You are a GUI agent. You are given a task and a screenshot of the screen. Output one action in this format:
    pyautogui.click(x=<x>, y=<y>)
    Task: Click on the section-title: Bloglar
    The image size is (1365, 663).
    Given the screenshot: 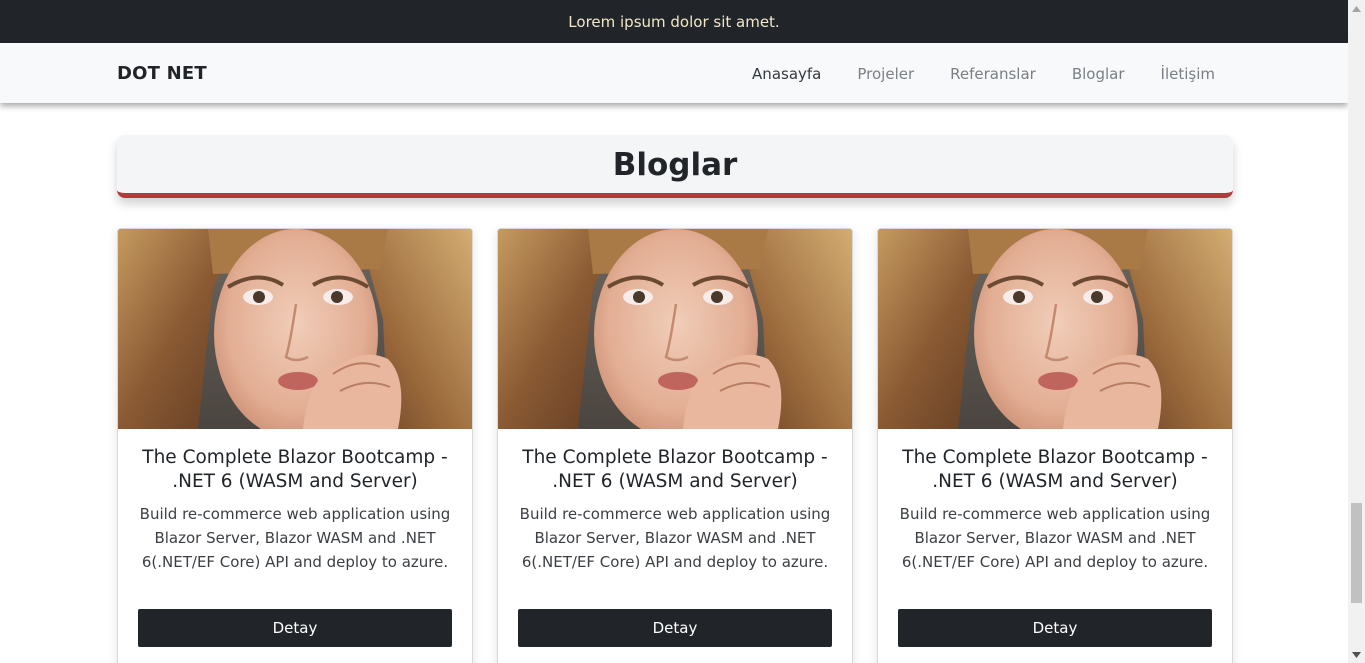 What is the action you would take?
    pyautogui.click(x=675, y=165)
    